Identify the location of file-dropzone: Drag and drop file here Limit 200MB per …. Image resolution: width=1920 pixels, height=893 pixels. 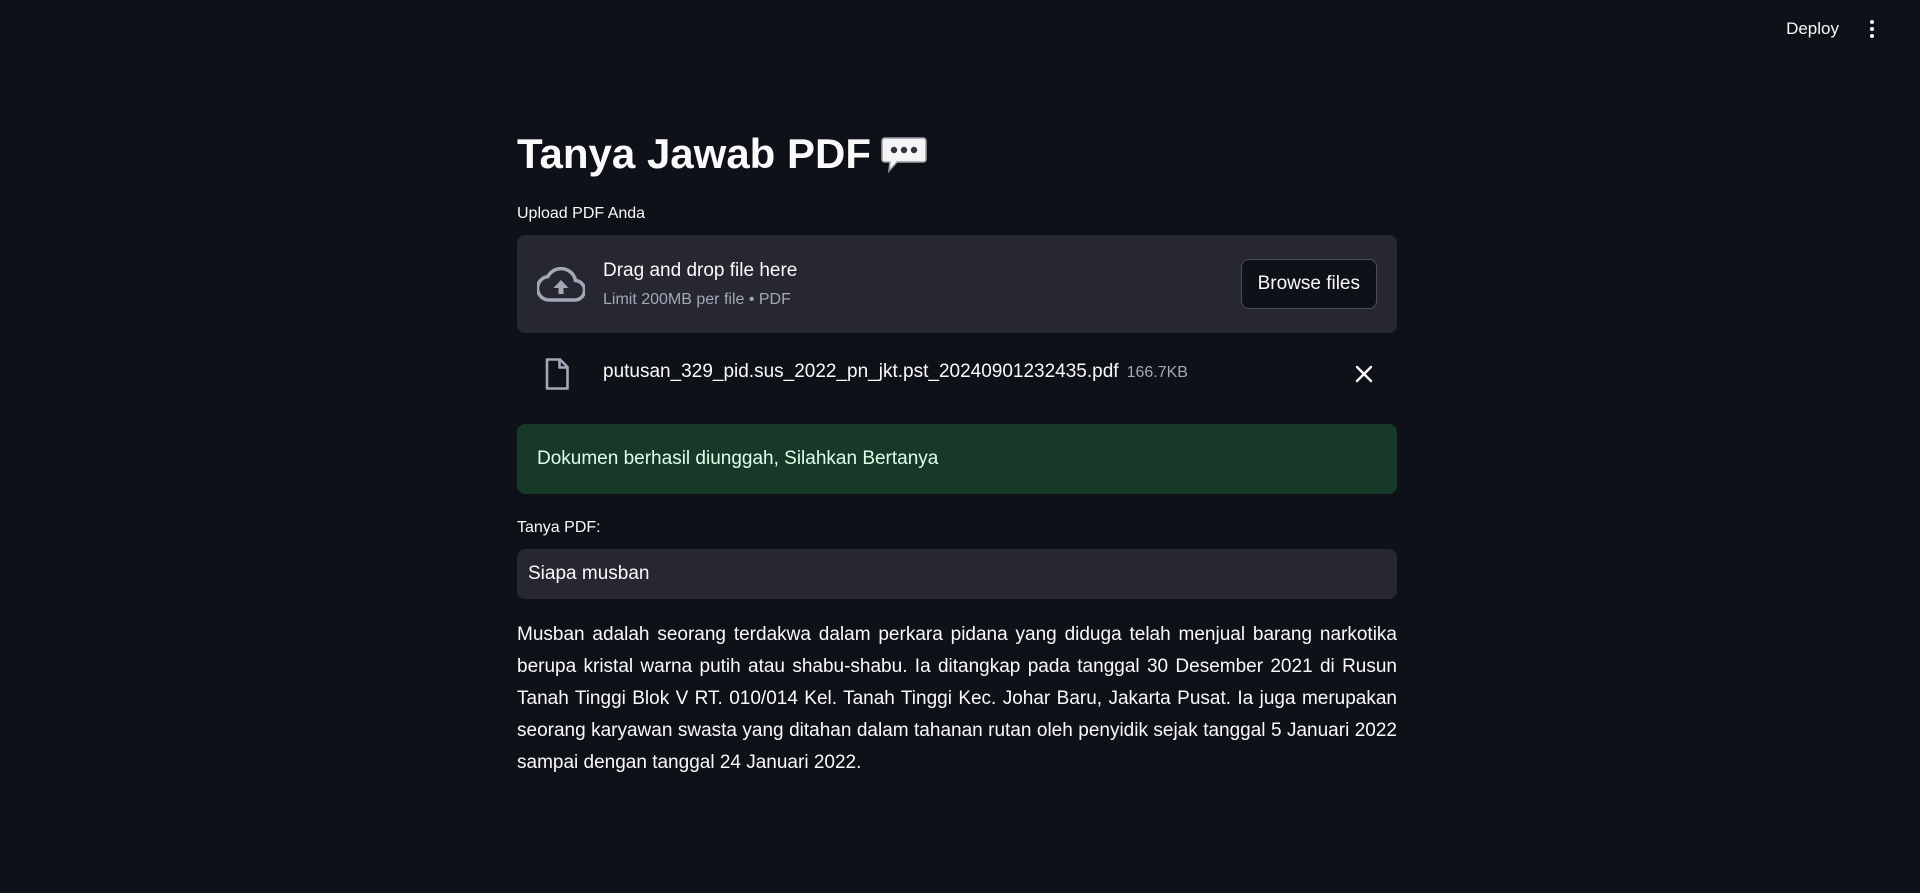
(957, 284).